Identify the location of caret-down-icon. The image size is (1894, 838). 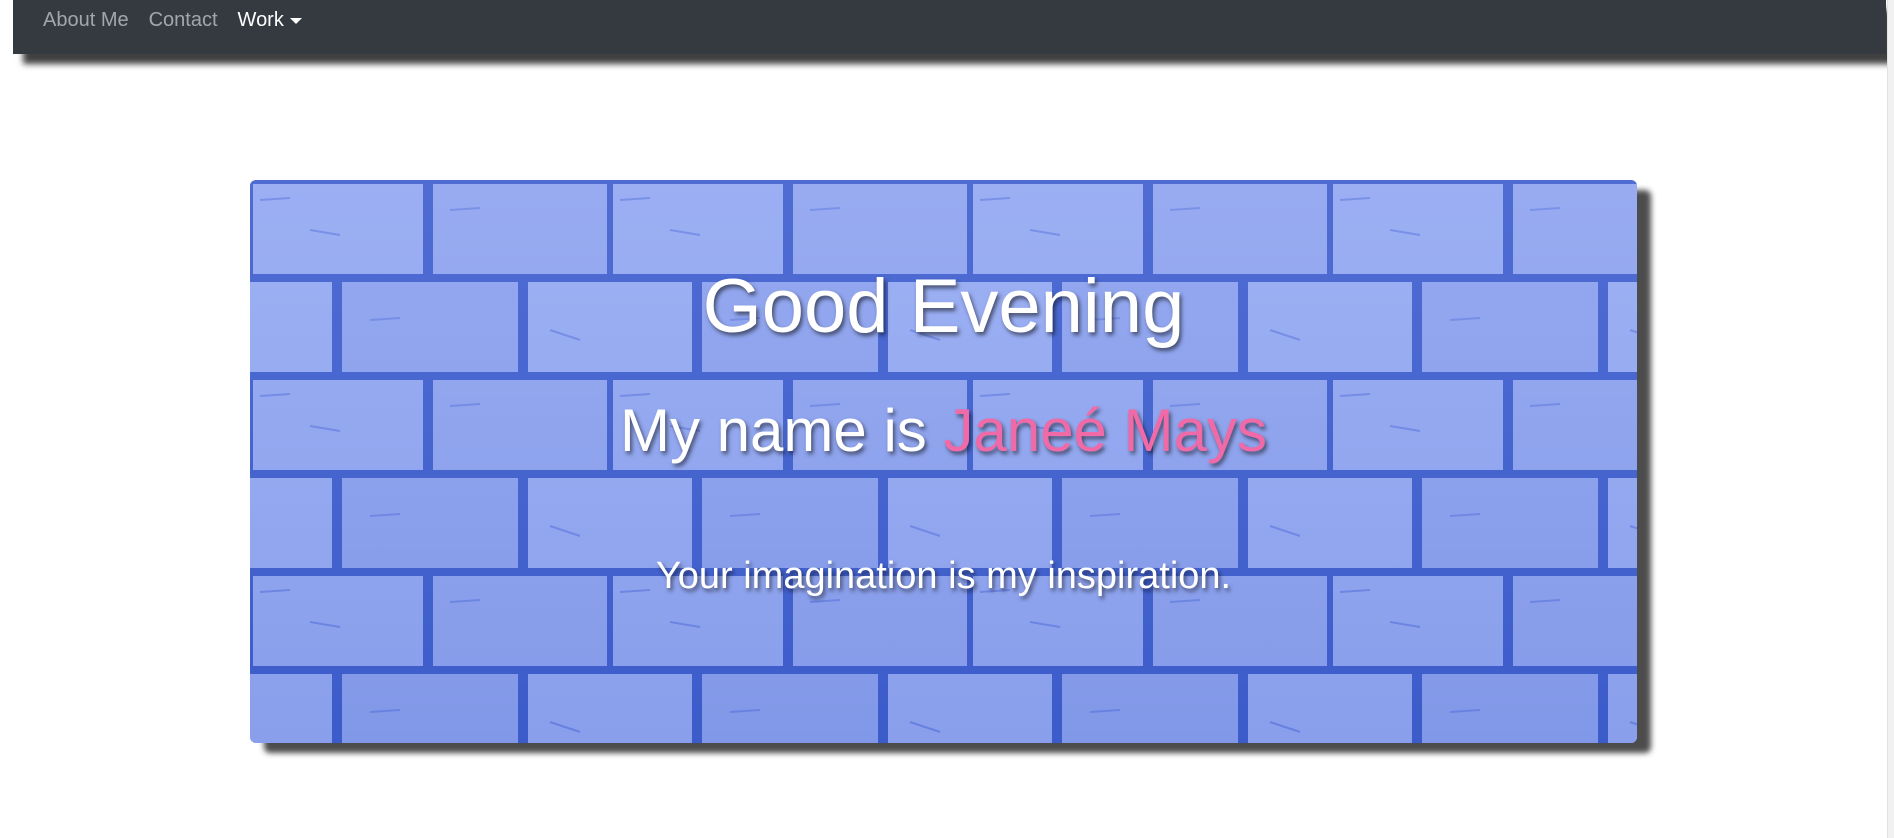
(295, 21).